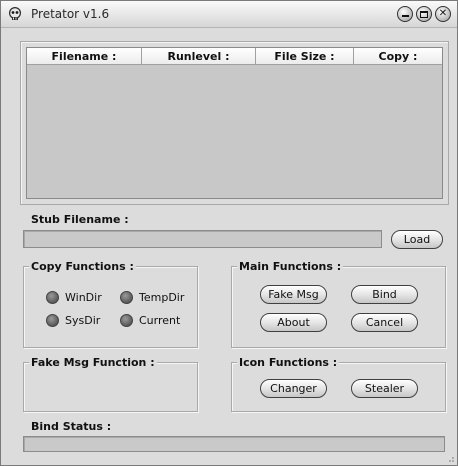  Describe the element at coordinates (293, 294) in the screenshot. I see `fake-msg-button: Fake Msg` at that location.